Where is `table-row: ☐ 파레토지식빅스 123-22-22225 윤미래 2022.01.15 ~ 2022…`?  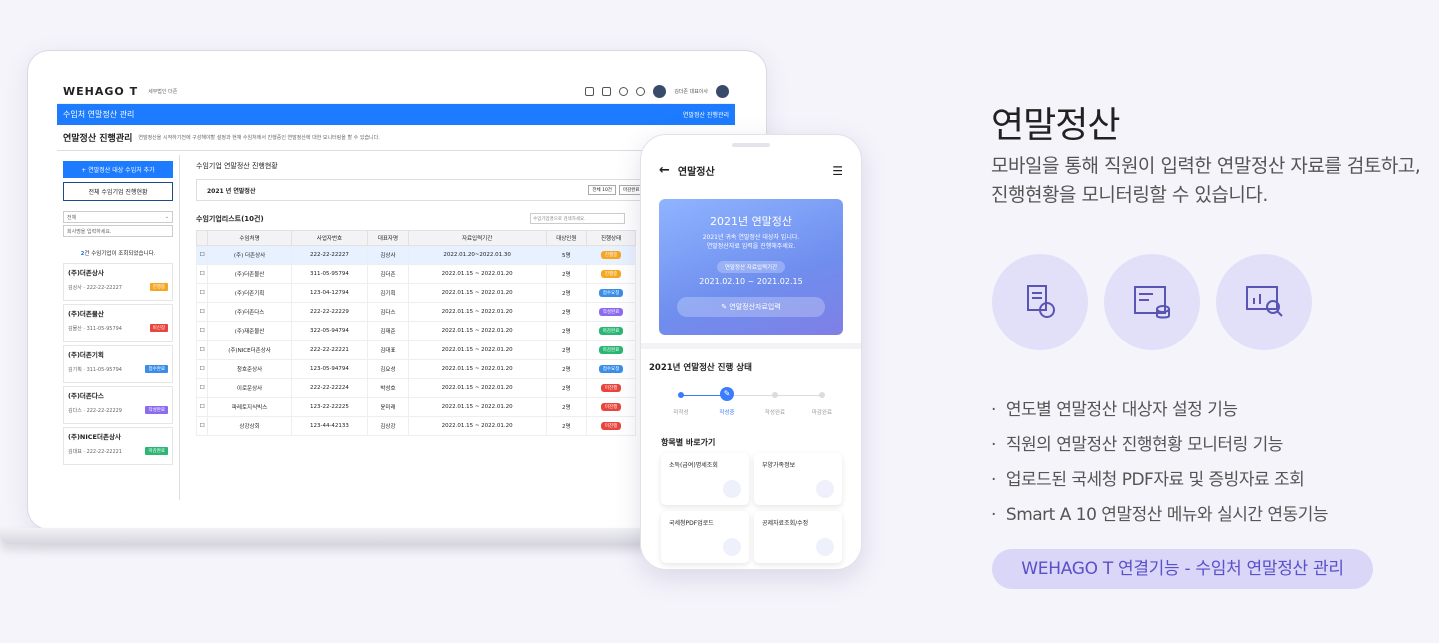
table-row: ☐ 파레토지식빅스 123-22-22225 윤미래 2022.01.15 ~ 2022… is located at coordinates (415, 407).